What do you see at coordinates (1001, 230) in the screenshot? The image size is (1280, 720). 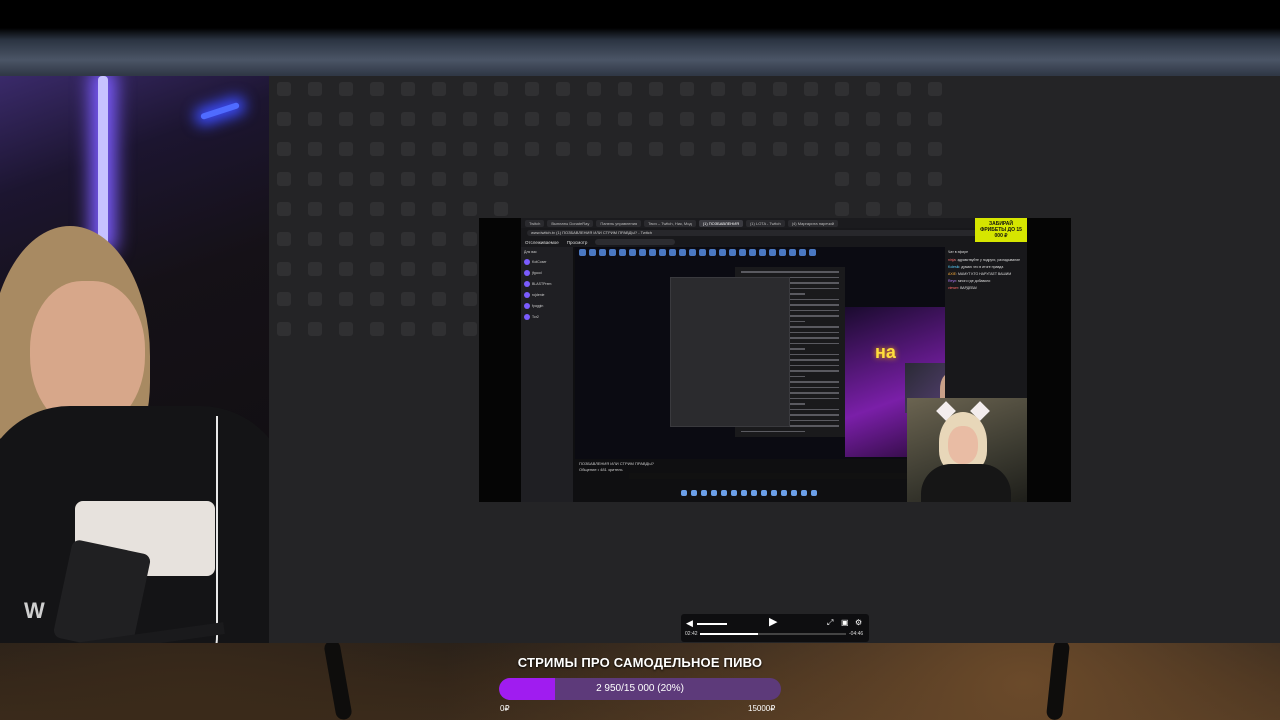 I see `ad-banner: ЗАБИРАЙ ФРИБЕТЫ ДО 15 000 ₽` at bounding box center [1001, 230].